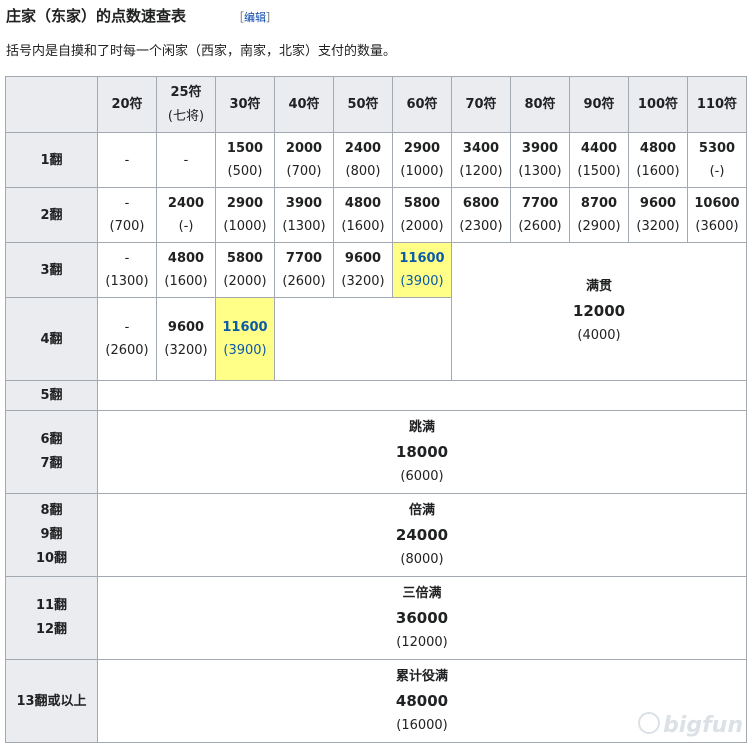  What do you see at coordinates (422, 535) in the screenshot?
I see `baiman-cell: 倍满 24000 (8000)` at bounding box center [422, 535].